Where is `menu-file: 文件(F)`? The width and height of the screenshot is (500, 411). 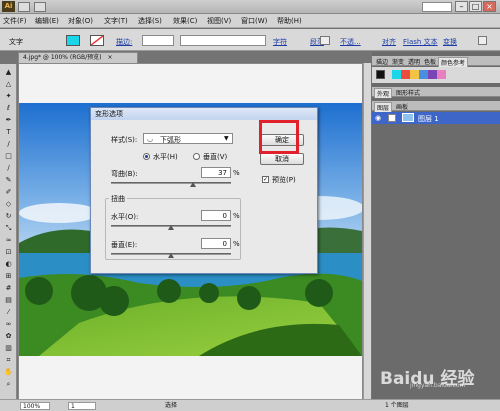
menu-file: 文件(F) is located at coordinates (15, 21).